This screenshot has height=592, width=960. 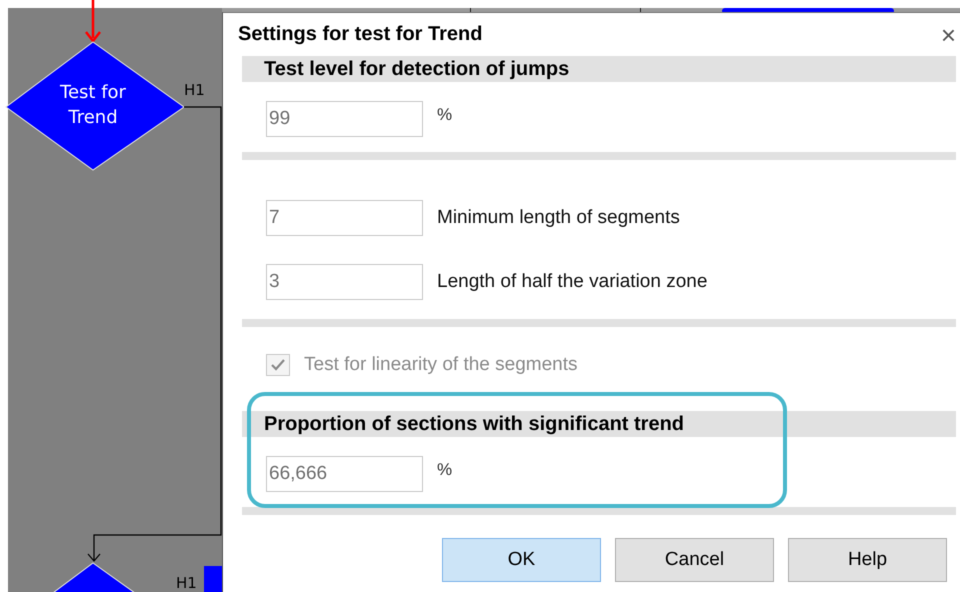 What do you see at coordinates (521, 560) in the screenshot?
I see `dialog-button: OK` at bounding box center [521, 560].